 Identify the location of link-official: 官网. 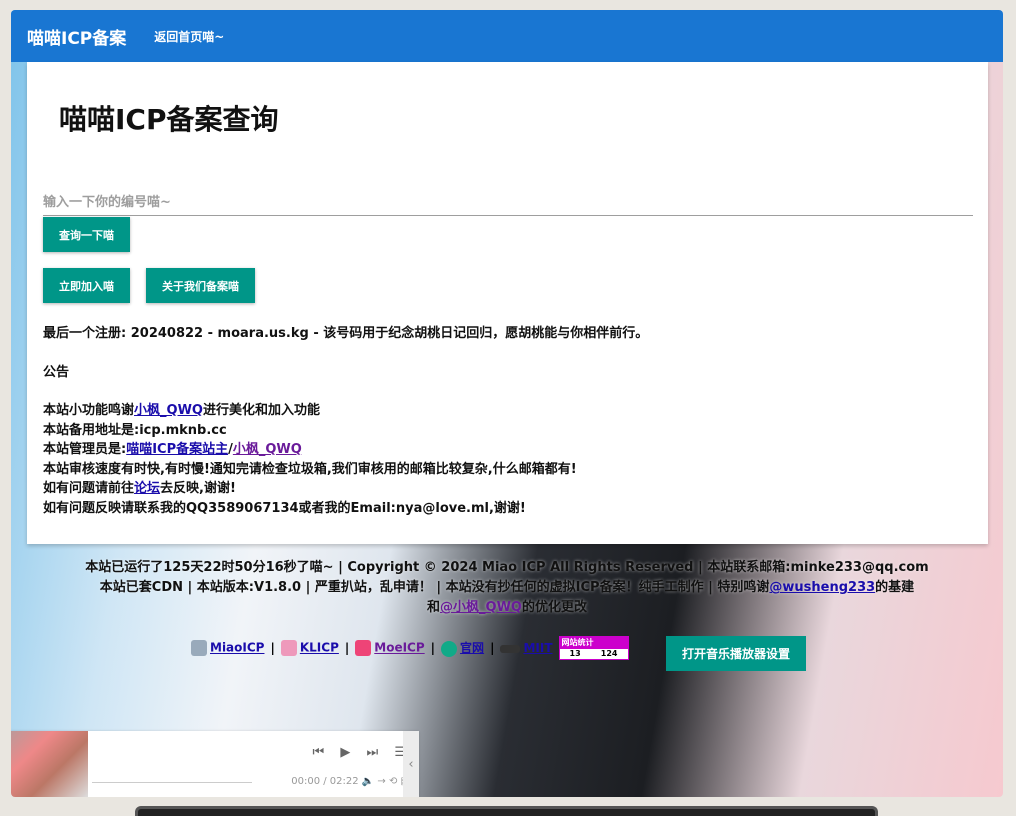
(462, 648).